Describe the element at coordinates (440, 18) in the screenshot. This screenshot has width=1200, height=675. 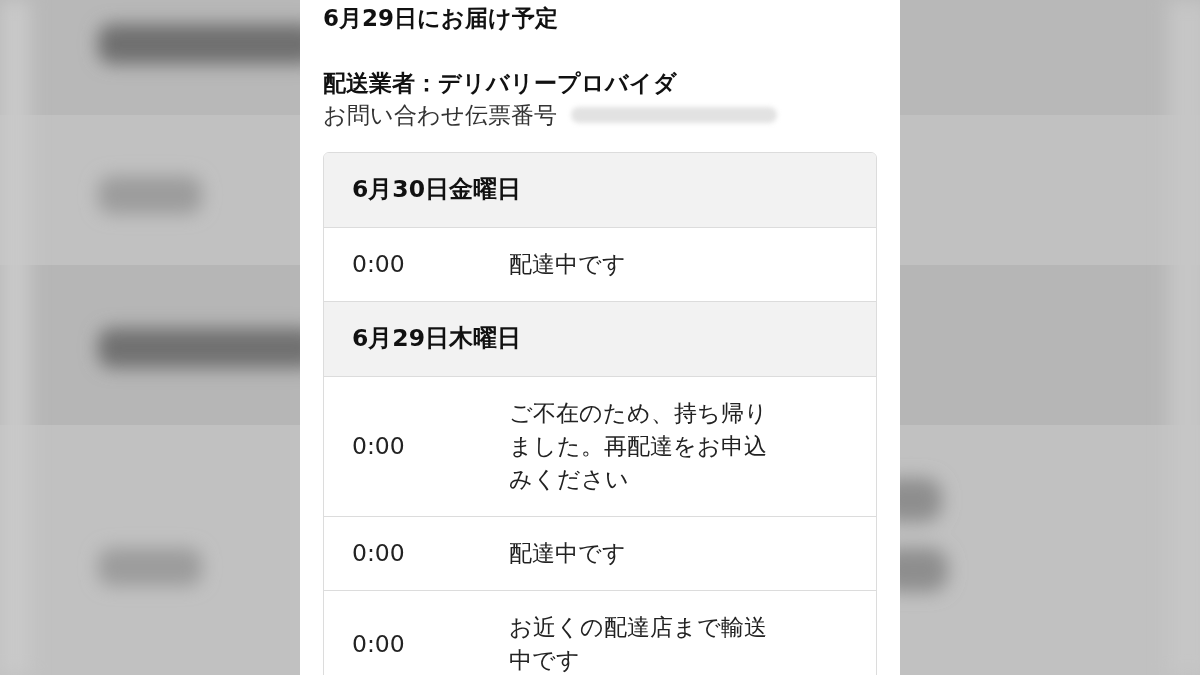
I see `delivery-estimate: 6月29日にお届け予定` at that location.